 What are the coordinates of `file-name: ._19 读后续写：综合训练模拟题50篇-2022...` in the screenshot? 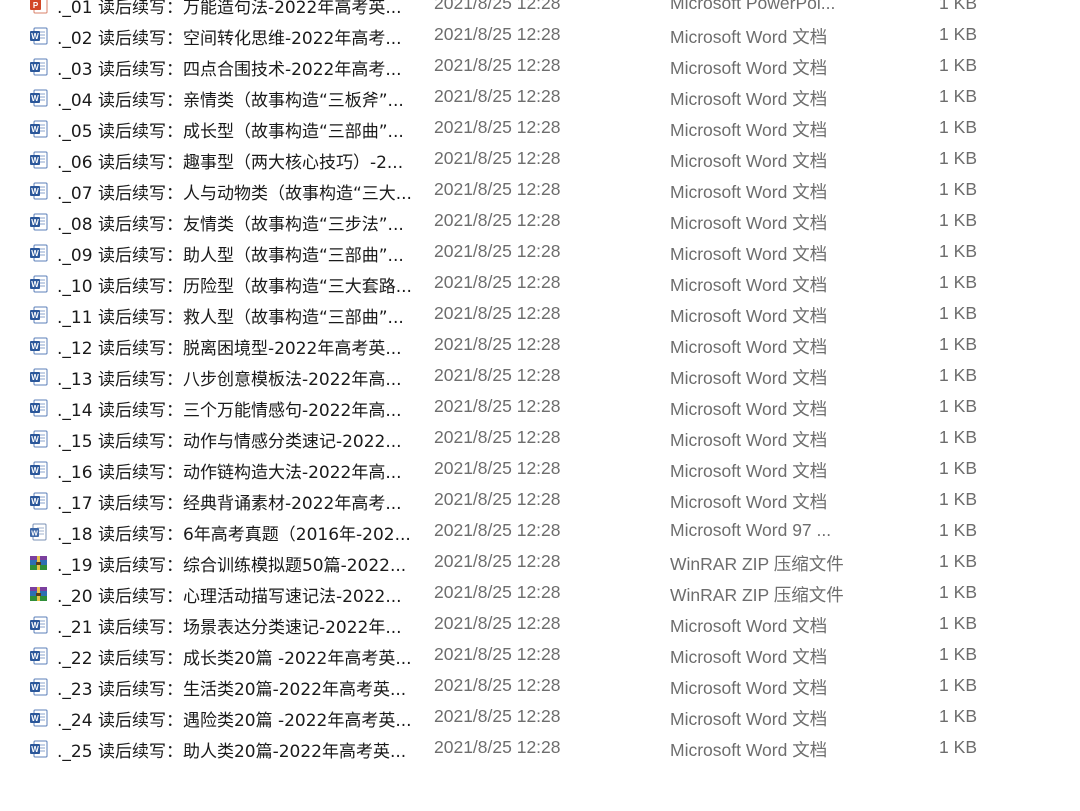 It's located at (237, 563).